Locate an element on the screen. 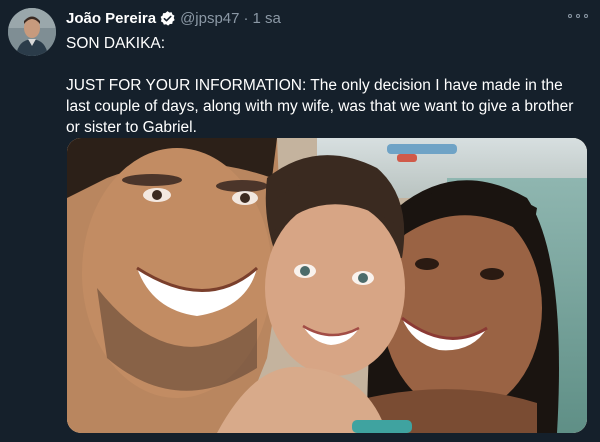 The height and width of the screenshot is (442, 600). timestamp: 1 sa is located at coordinates (267, 18).